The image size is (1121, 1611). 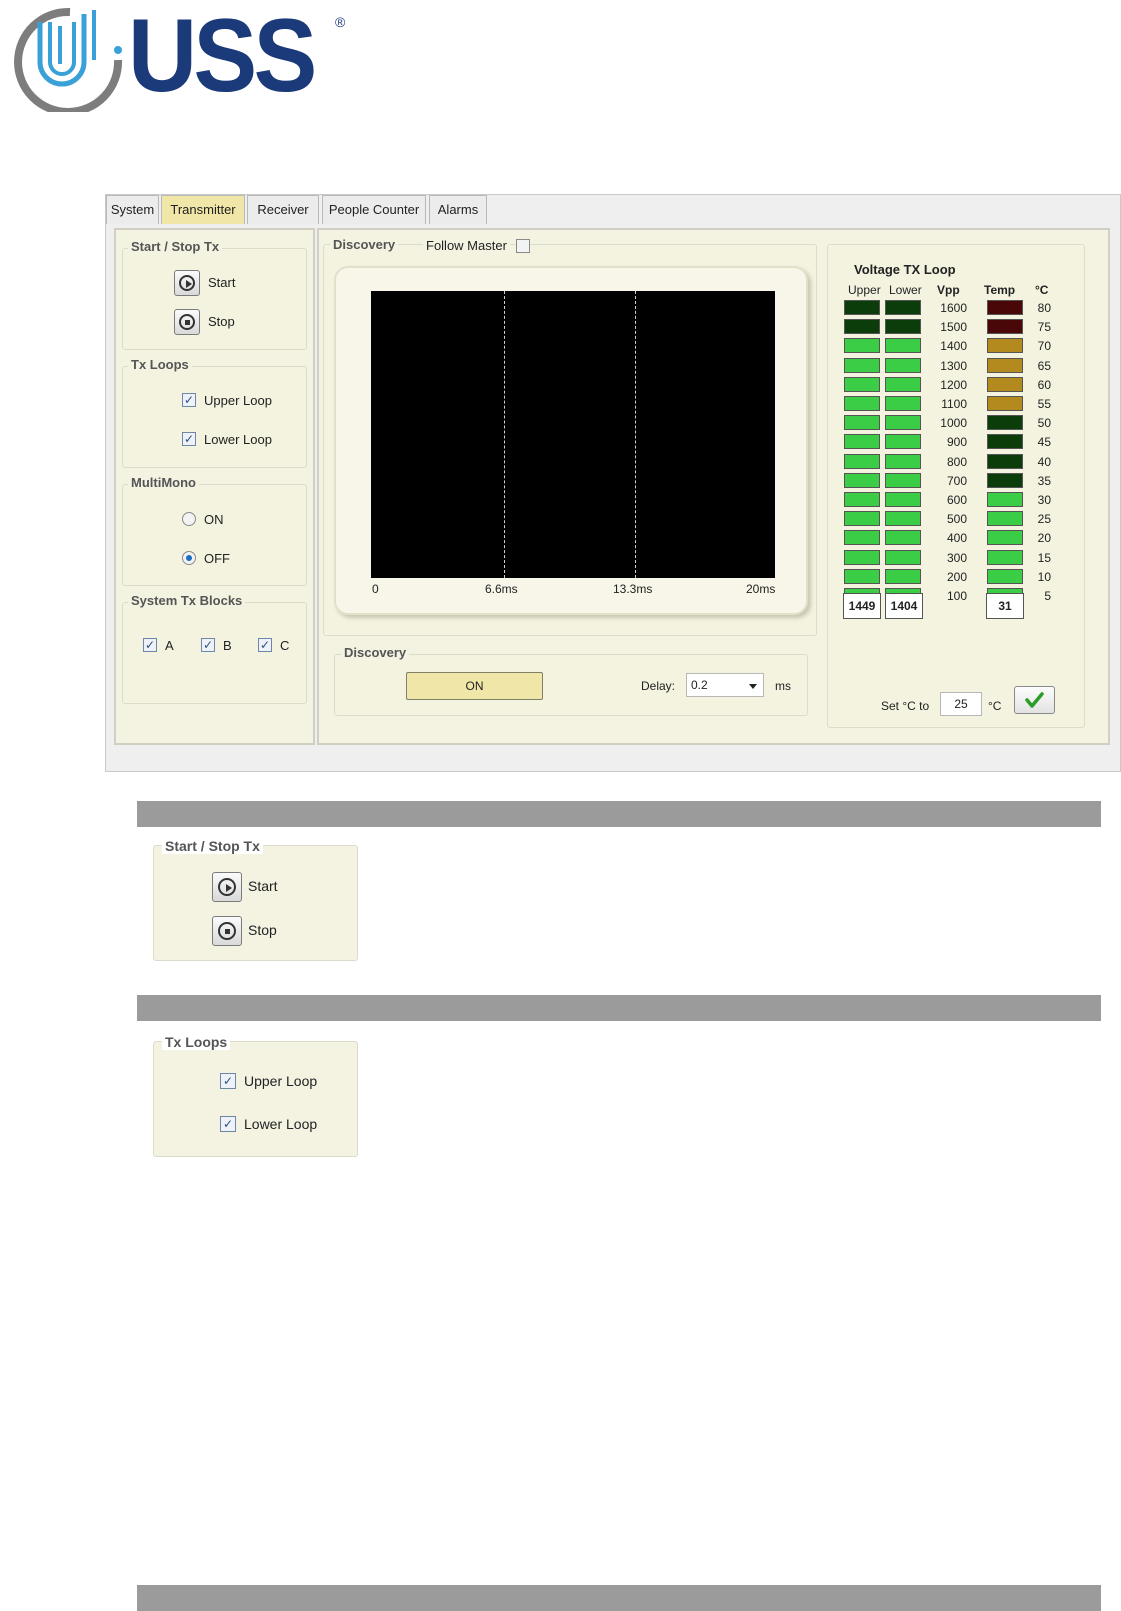 I want to click on temp-level-label: 5, so click(x=1047, y=596).